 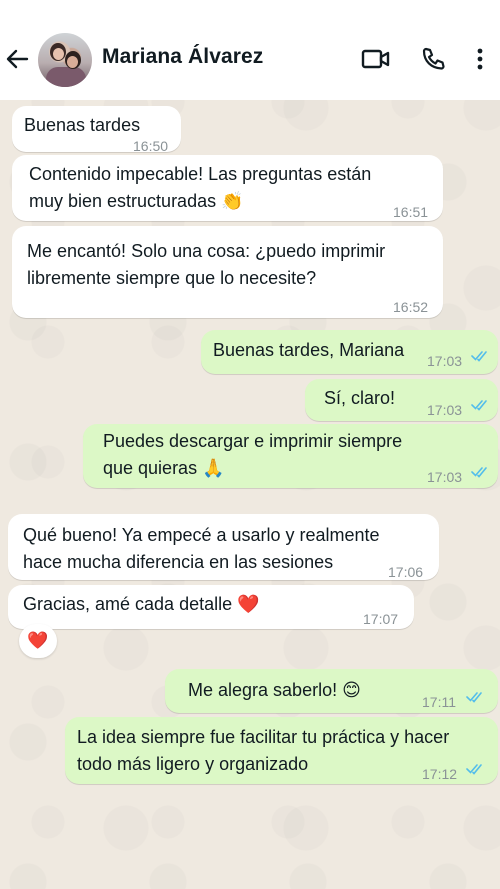 I want to click on message-bubble: Buenas tardes, Mariana 17:03, so click(x=349, y=352).